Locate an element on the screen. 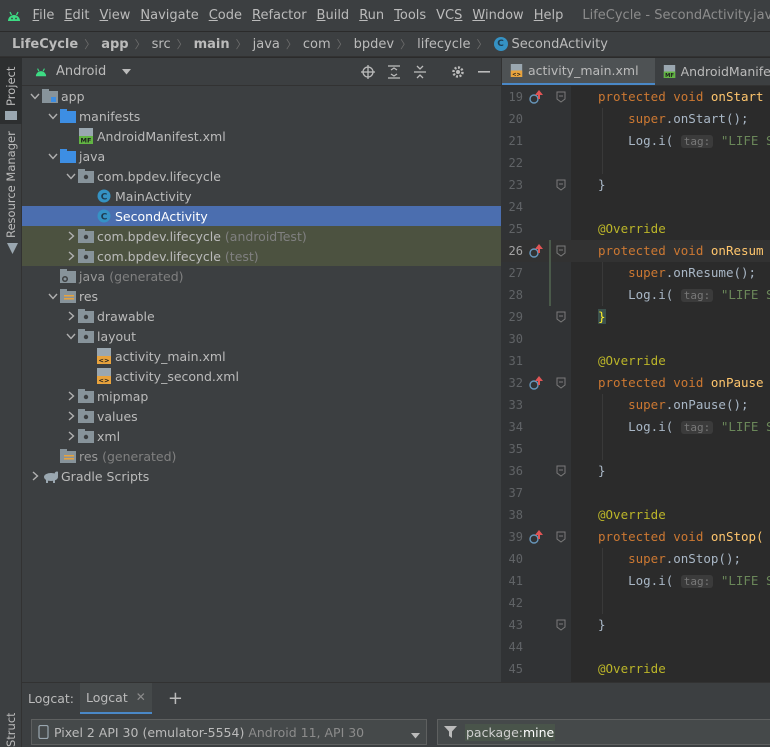  menu-help: Help is located at coordinates (549, 15).